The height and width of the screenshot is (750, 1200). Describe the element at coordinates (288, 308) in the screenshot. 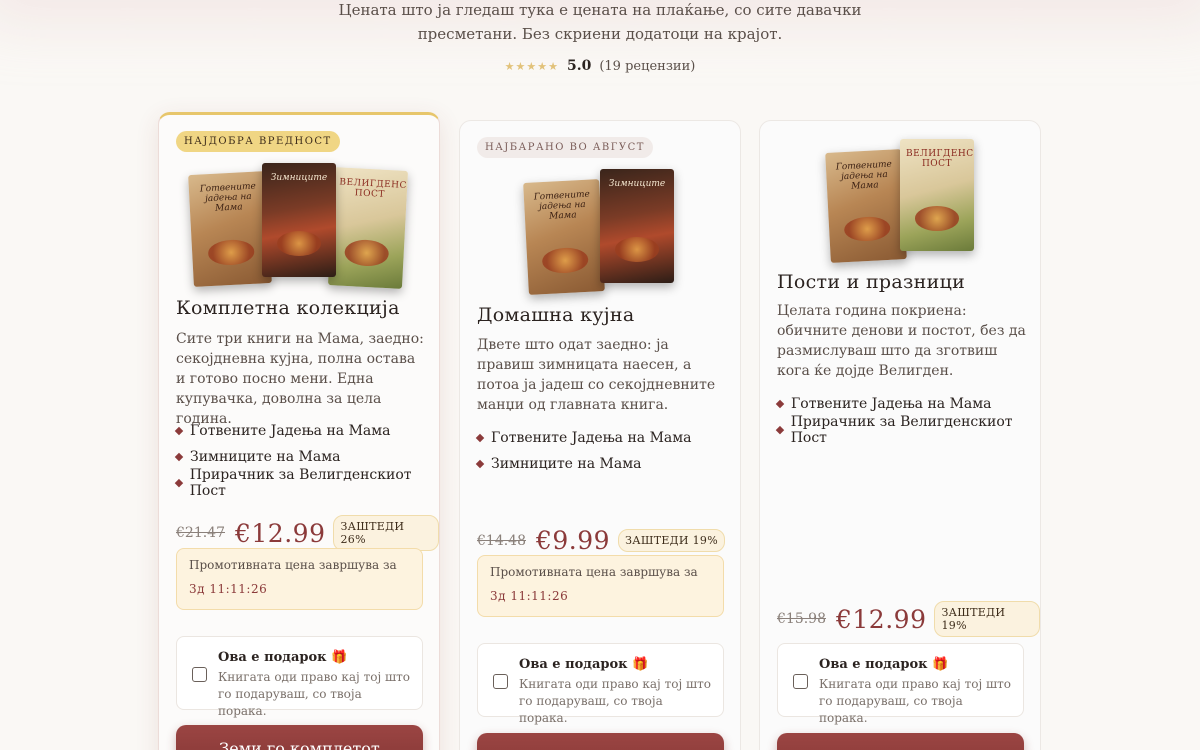

I see `plan-title: Комплетна колекција` at that location.